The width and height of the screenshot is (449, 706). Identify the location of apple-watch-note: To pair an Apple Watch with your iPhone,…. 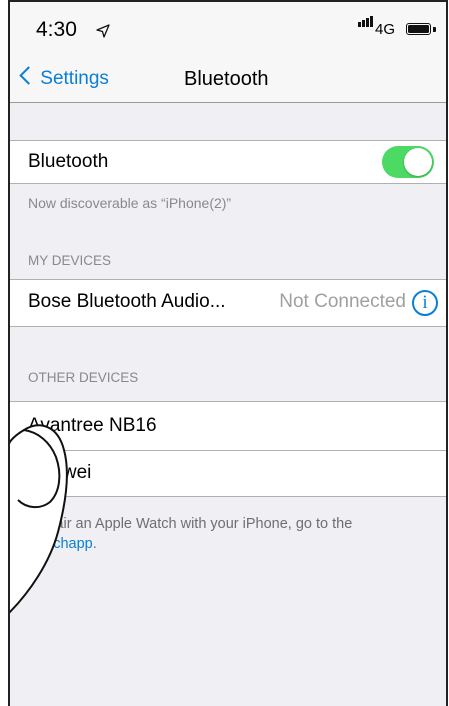
(233, 534).